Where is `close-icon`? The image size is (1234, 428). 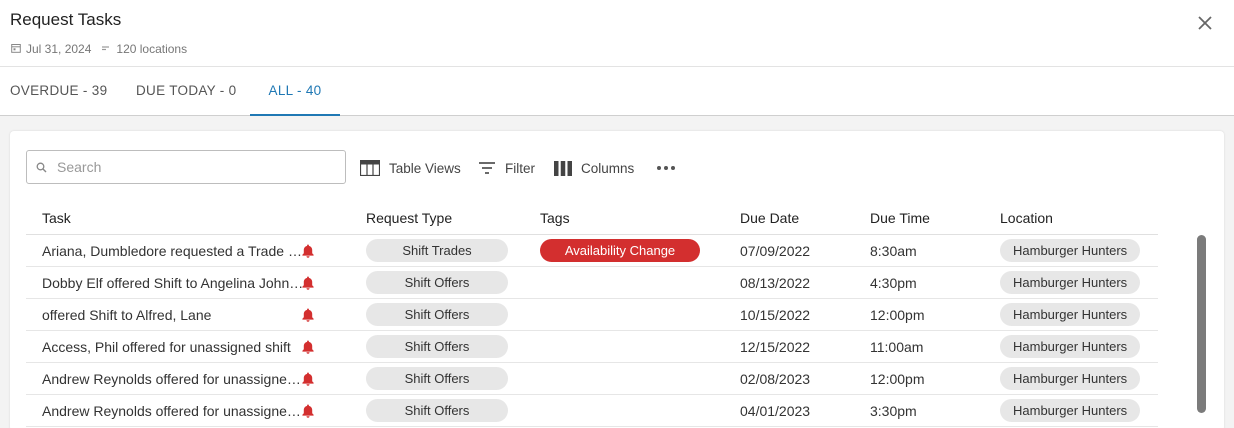 close-icon is located at coordinates (1205, 23).